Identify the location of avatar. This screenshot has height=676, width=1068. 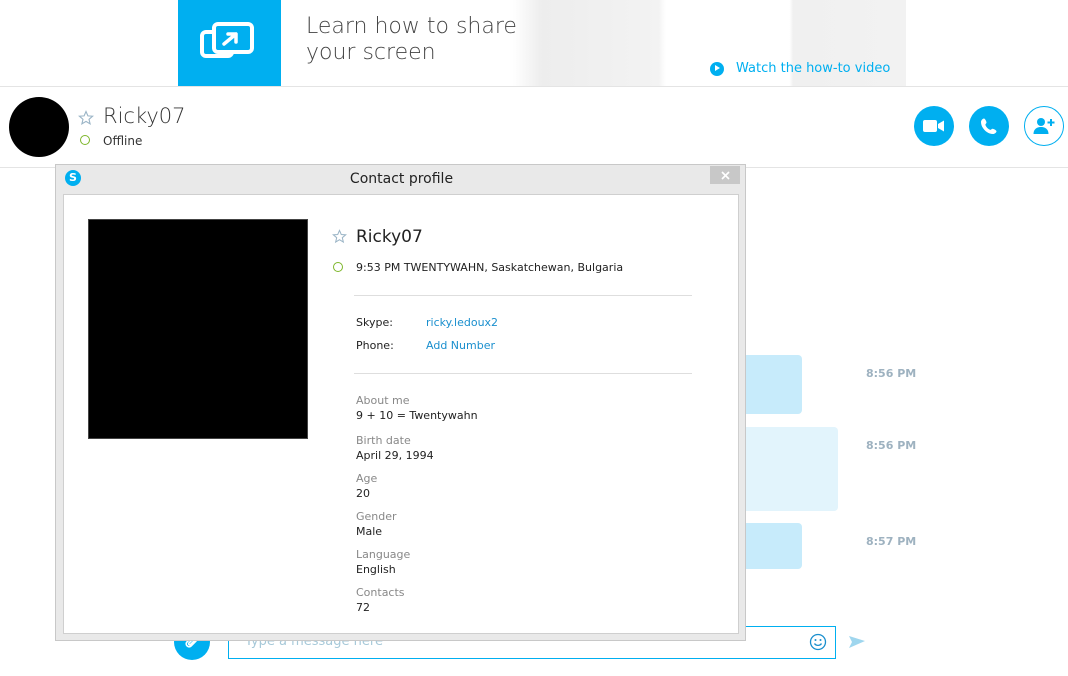
(39, 127).